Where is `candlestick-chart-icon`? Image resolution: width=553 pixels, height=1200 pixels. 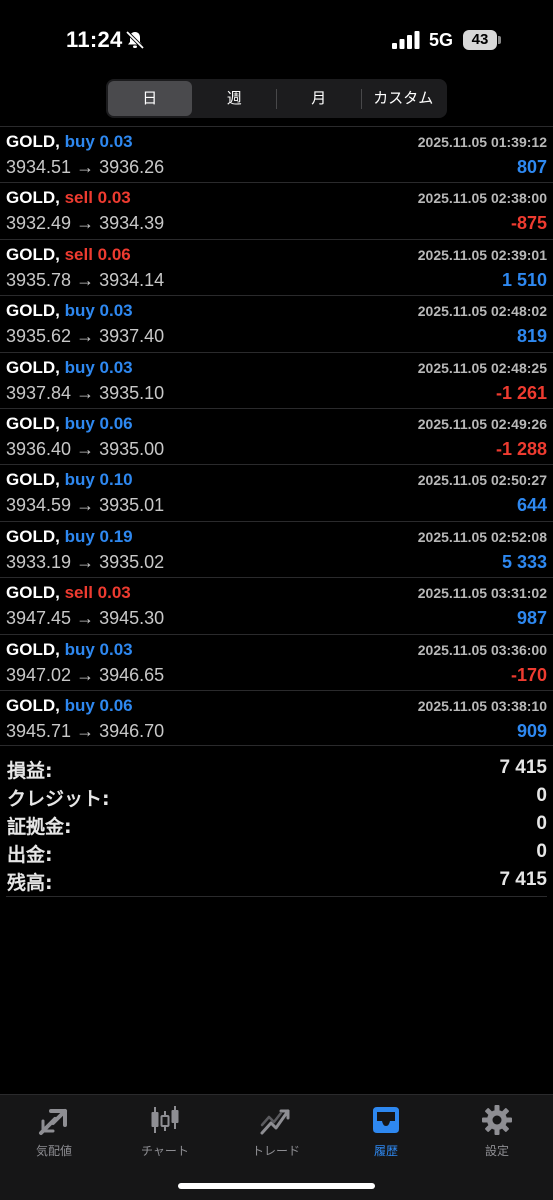
candlestick-chart-icon is located at coordinates (165, 1119).